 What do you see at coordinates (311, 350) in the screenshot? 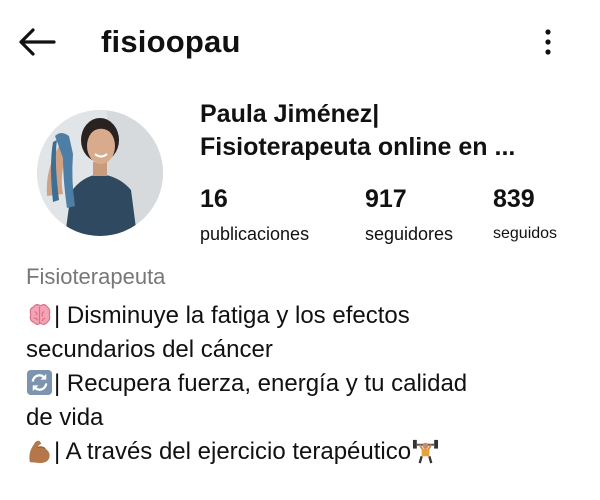
I see `bio-line: secundarios del cáncer` at bounding box center [311, 350].